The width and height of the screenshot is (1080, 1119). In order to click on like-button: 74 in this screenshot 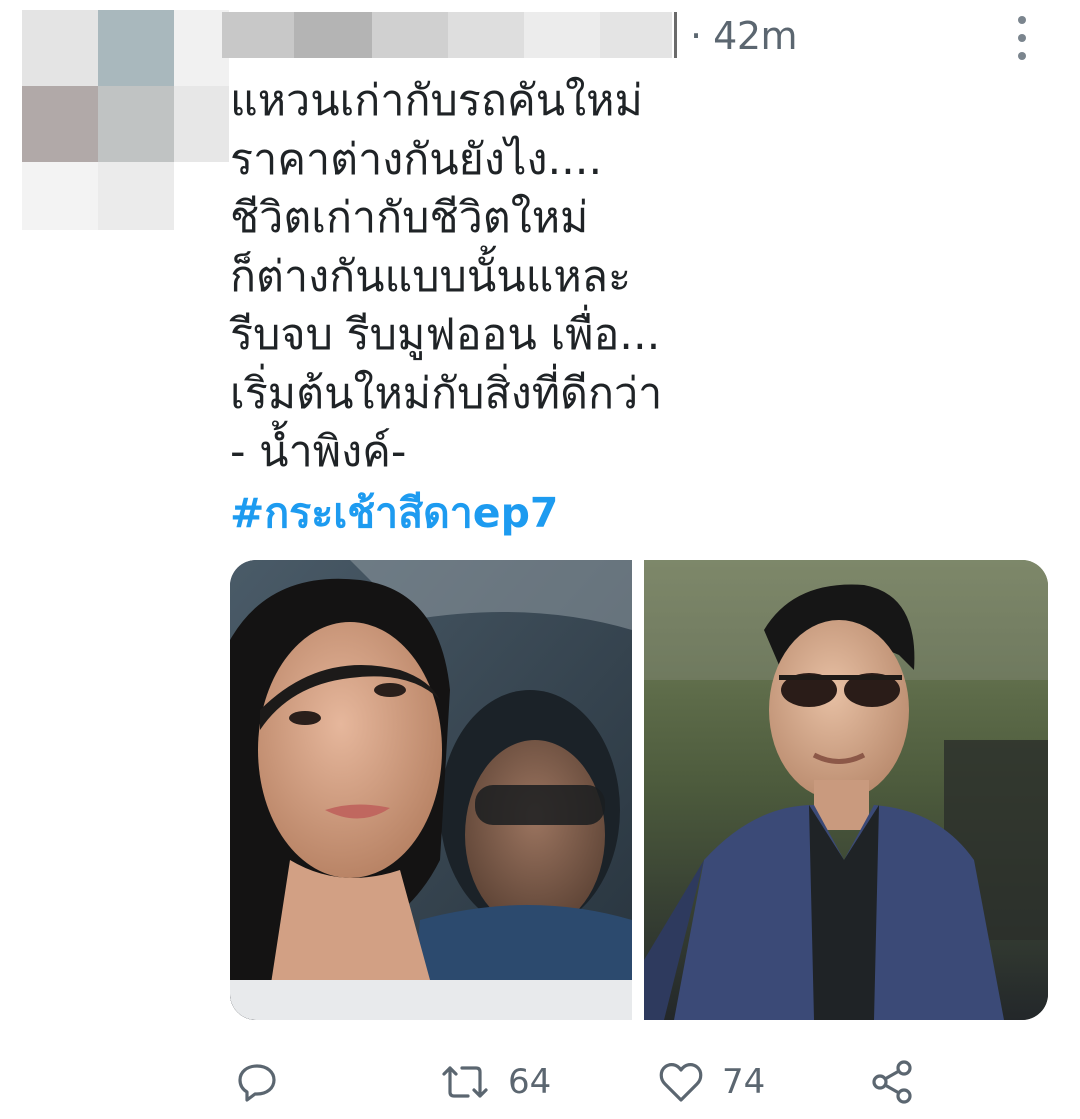, I will do `click(711, 1082)`.